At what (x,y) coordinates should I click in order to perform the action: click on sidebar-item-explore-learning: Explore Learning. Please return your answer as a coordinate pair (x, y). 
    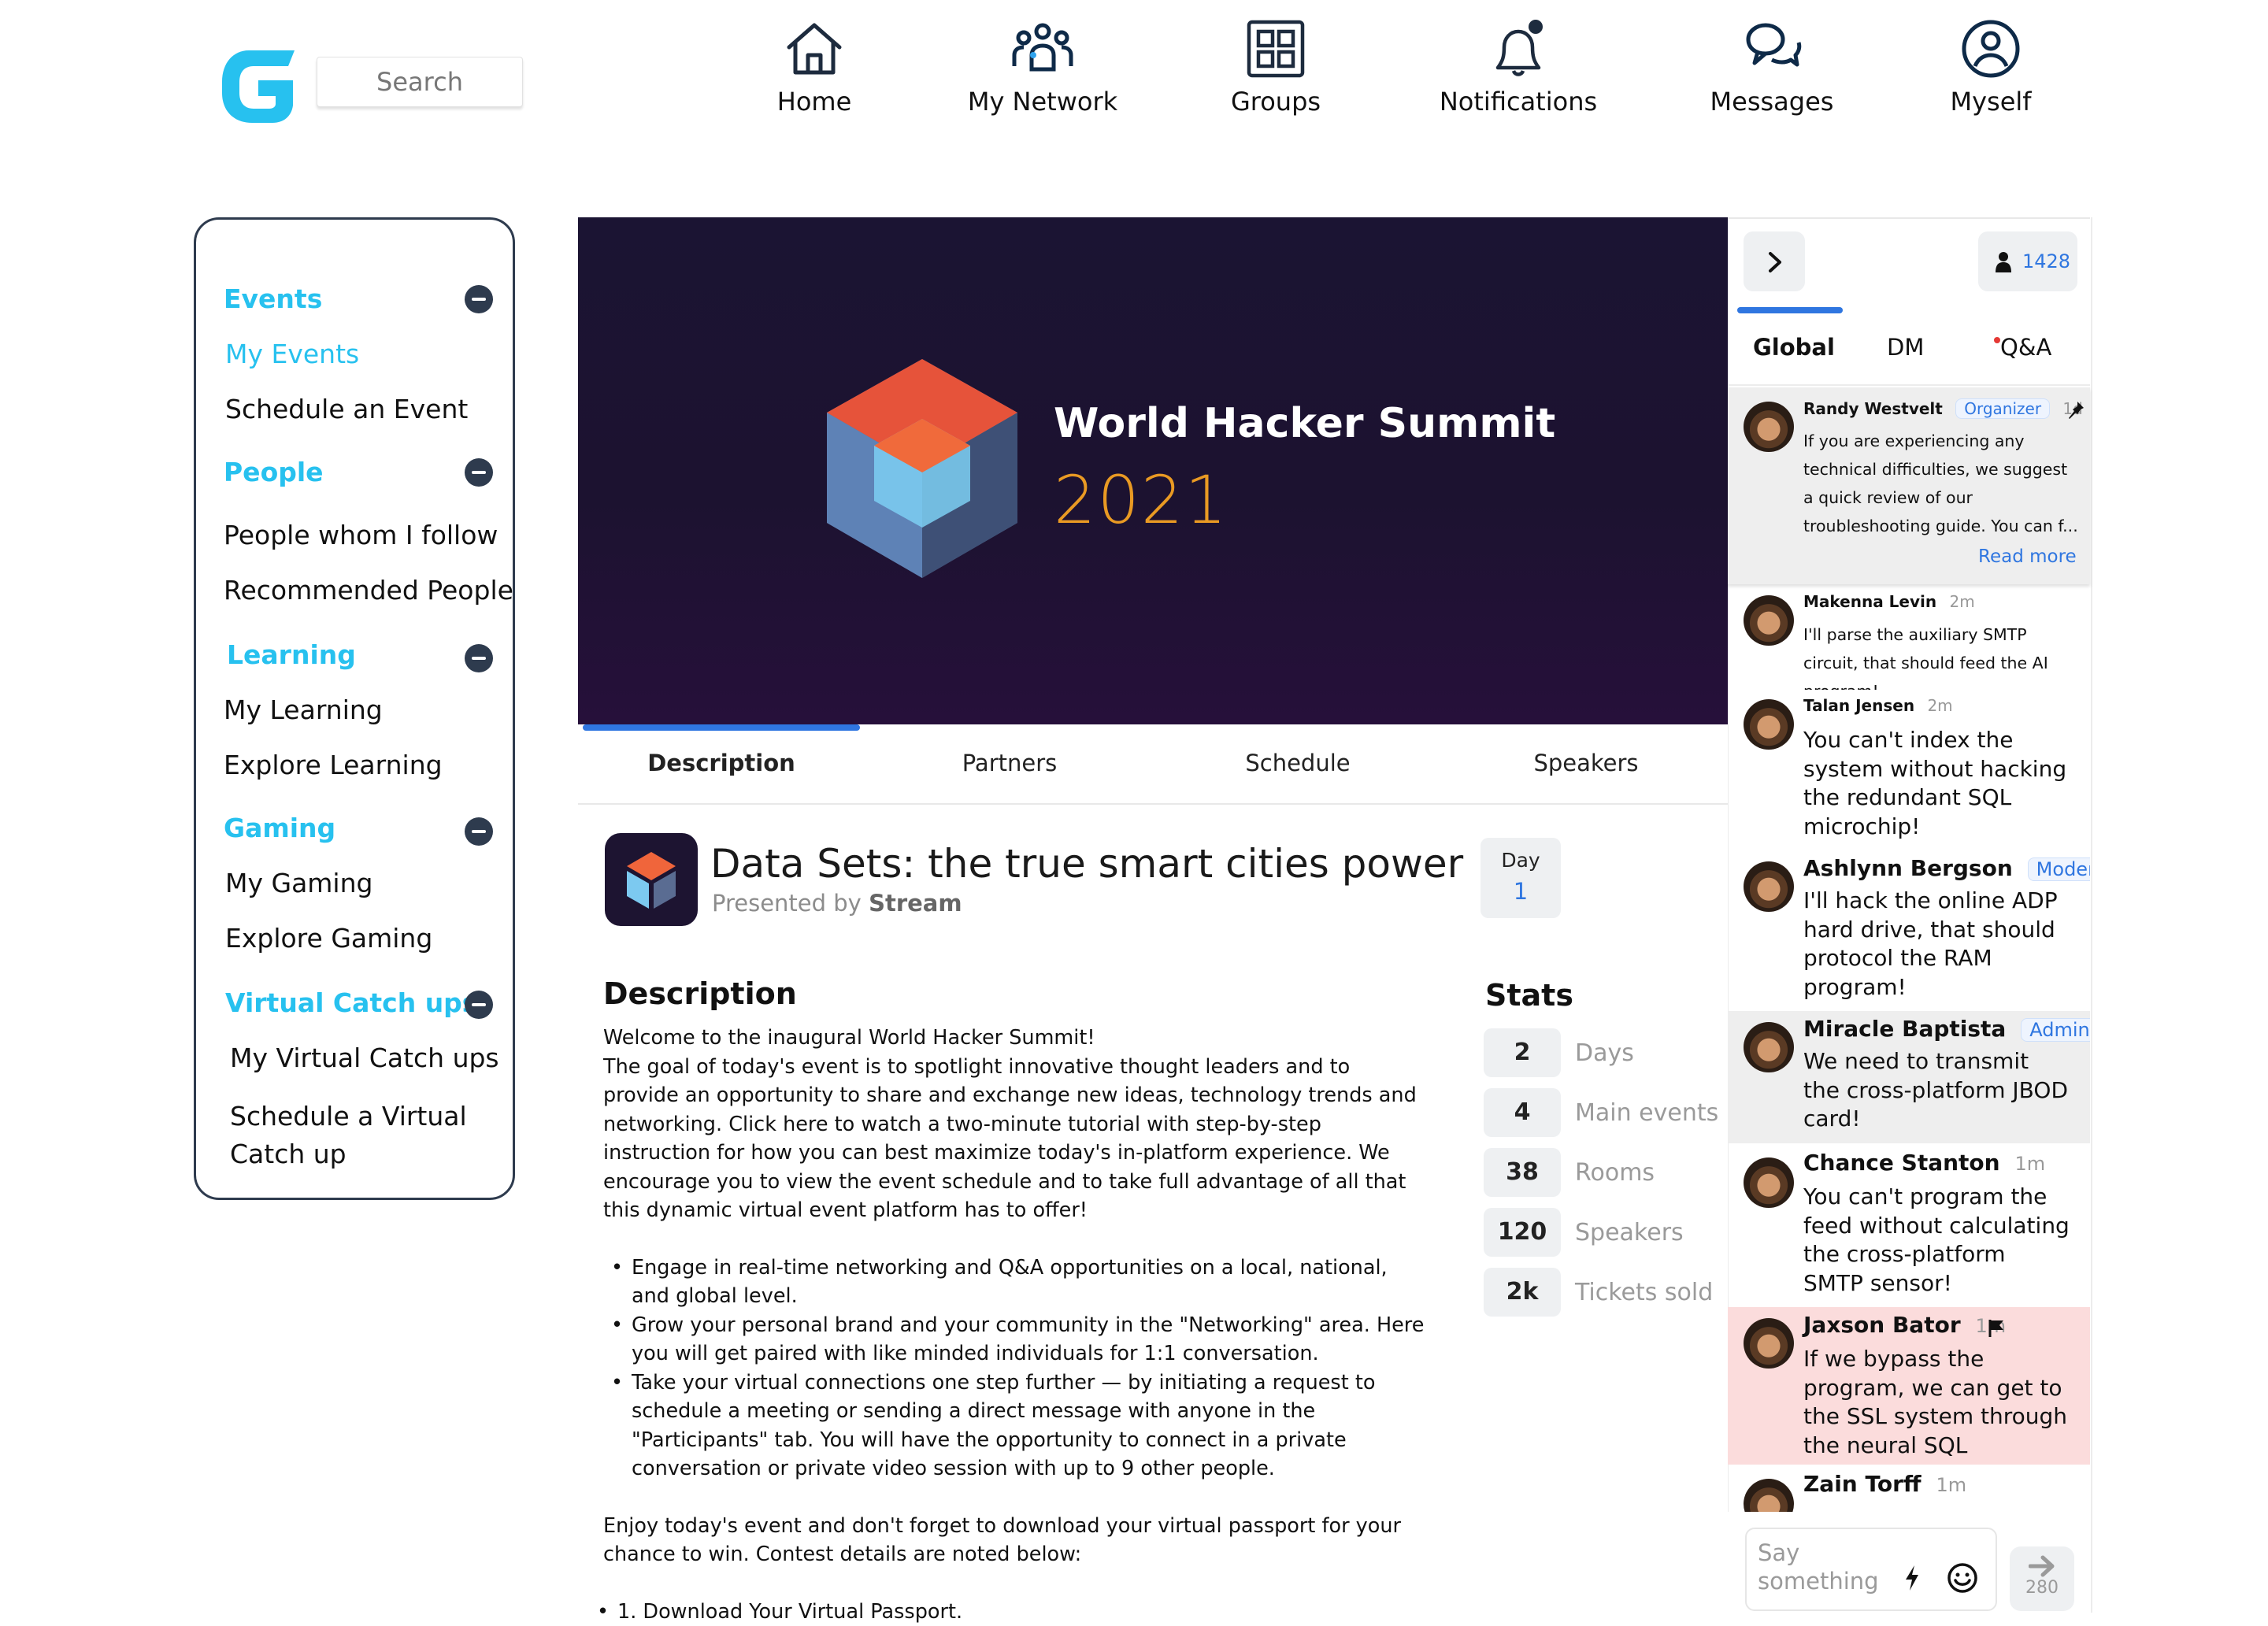
    Looking at the image, I should click on (333, 765).